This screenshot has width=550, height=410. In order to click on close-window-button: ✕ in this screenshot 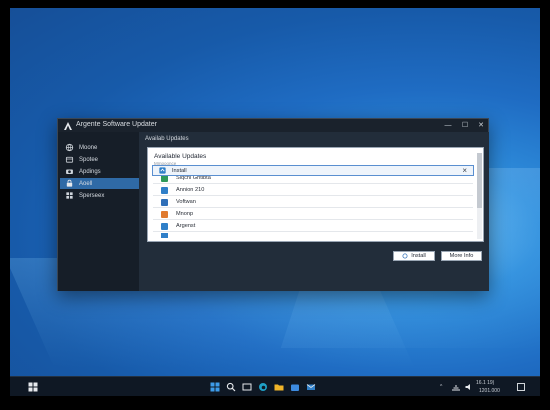, I will do `click(481, 125)`.